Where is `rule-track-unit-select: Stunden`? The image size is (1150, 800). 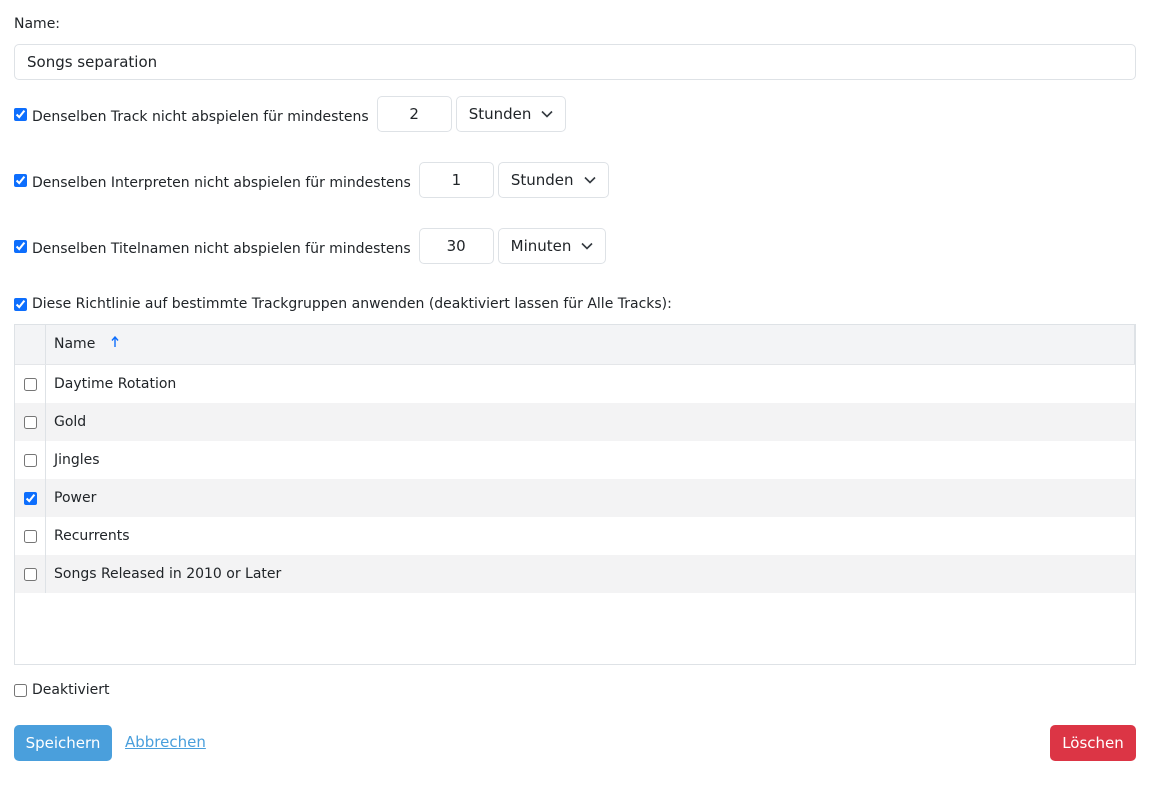 rule-track-unit-select: Stunden is located at coordinates (511, 114).